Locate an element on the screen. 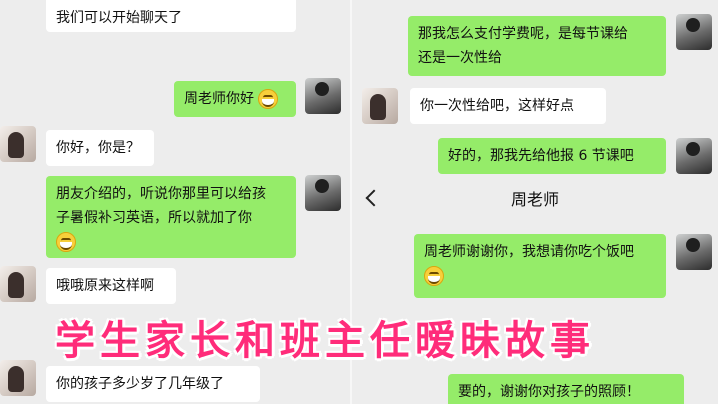  message-text: 你一次性给吧，这样好点 is located at coordinates (497, 106).